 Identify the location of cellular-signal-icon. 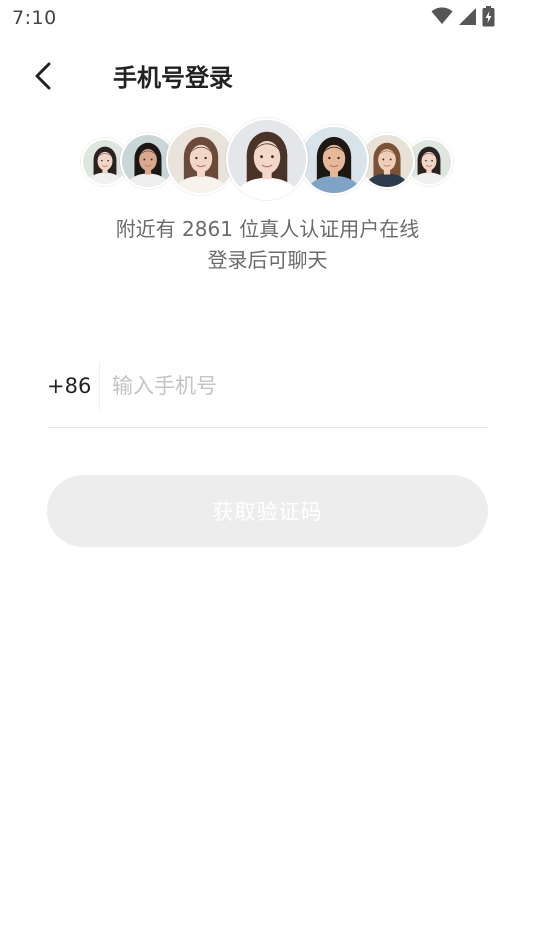
(467, 18).